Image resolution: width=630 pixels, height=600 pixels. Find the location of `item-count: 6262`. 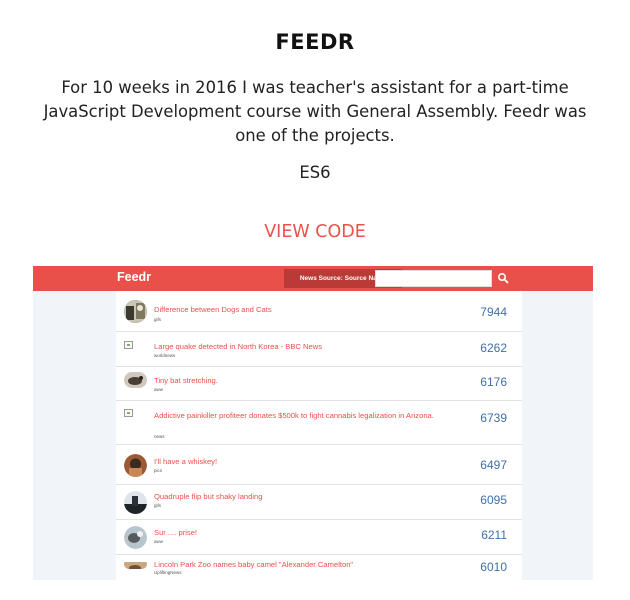

item-count: 6262 is located at coordinates (493, 348).